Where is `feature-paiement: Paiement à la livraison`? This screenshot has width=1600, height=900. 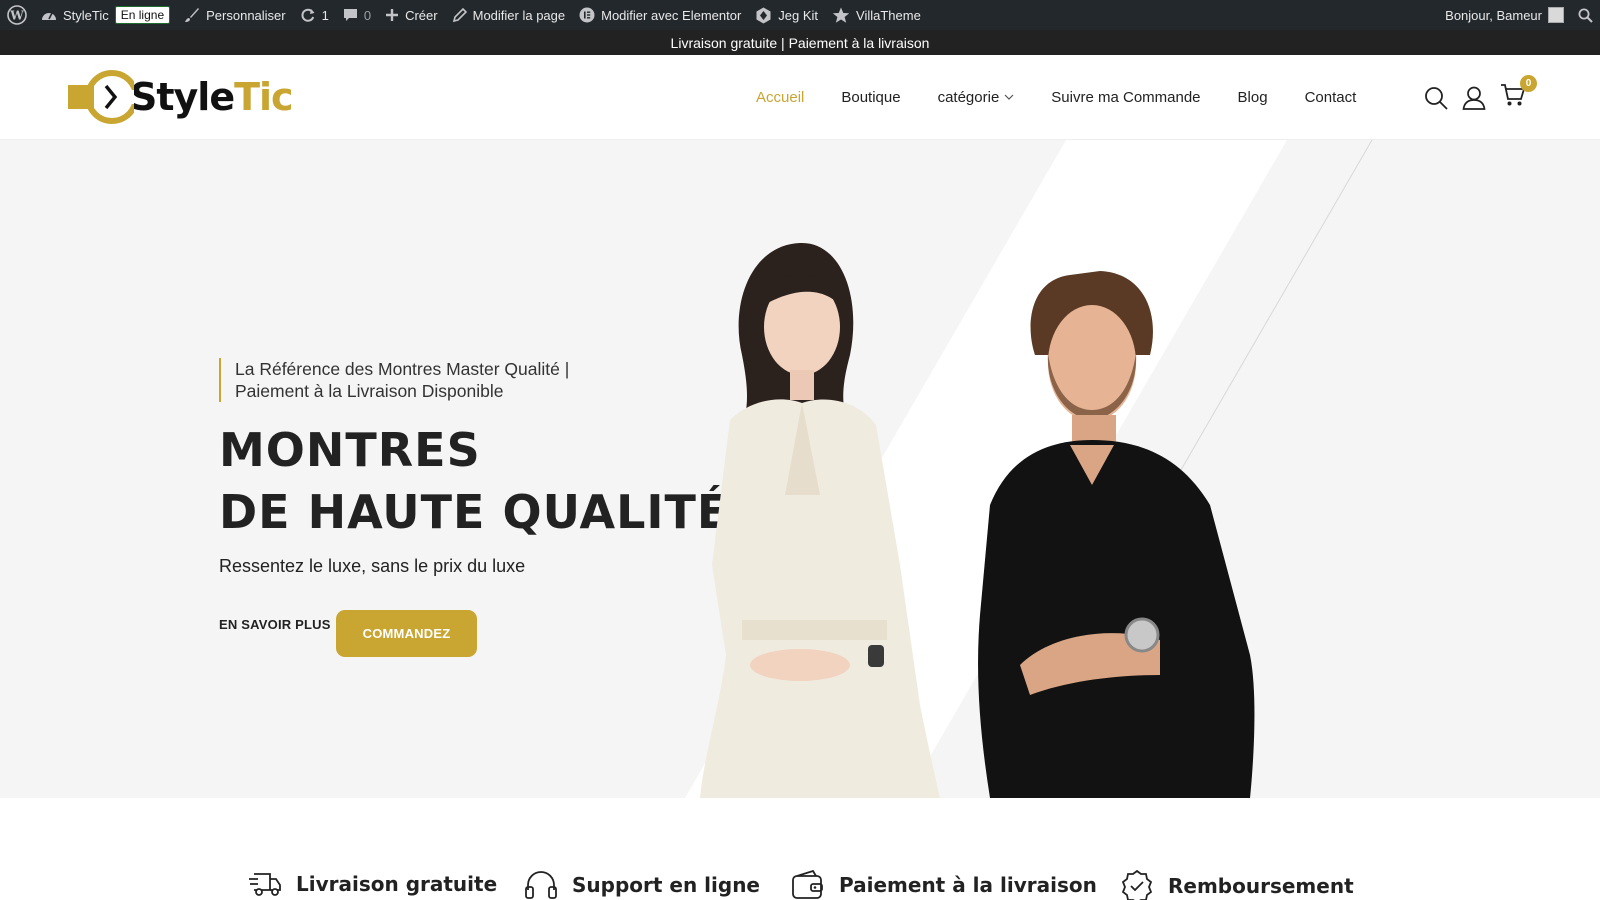 feature-paiement: Paiement à la livraison is located at coordinates (944, 885).